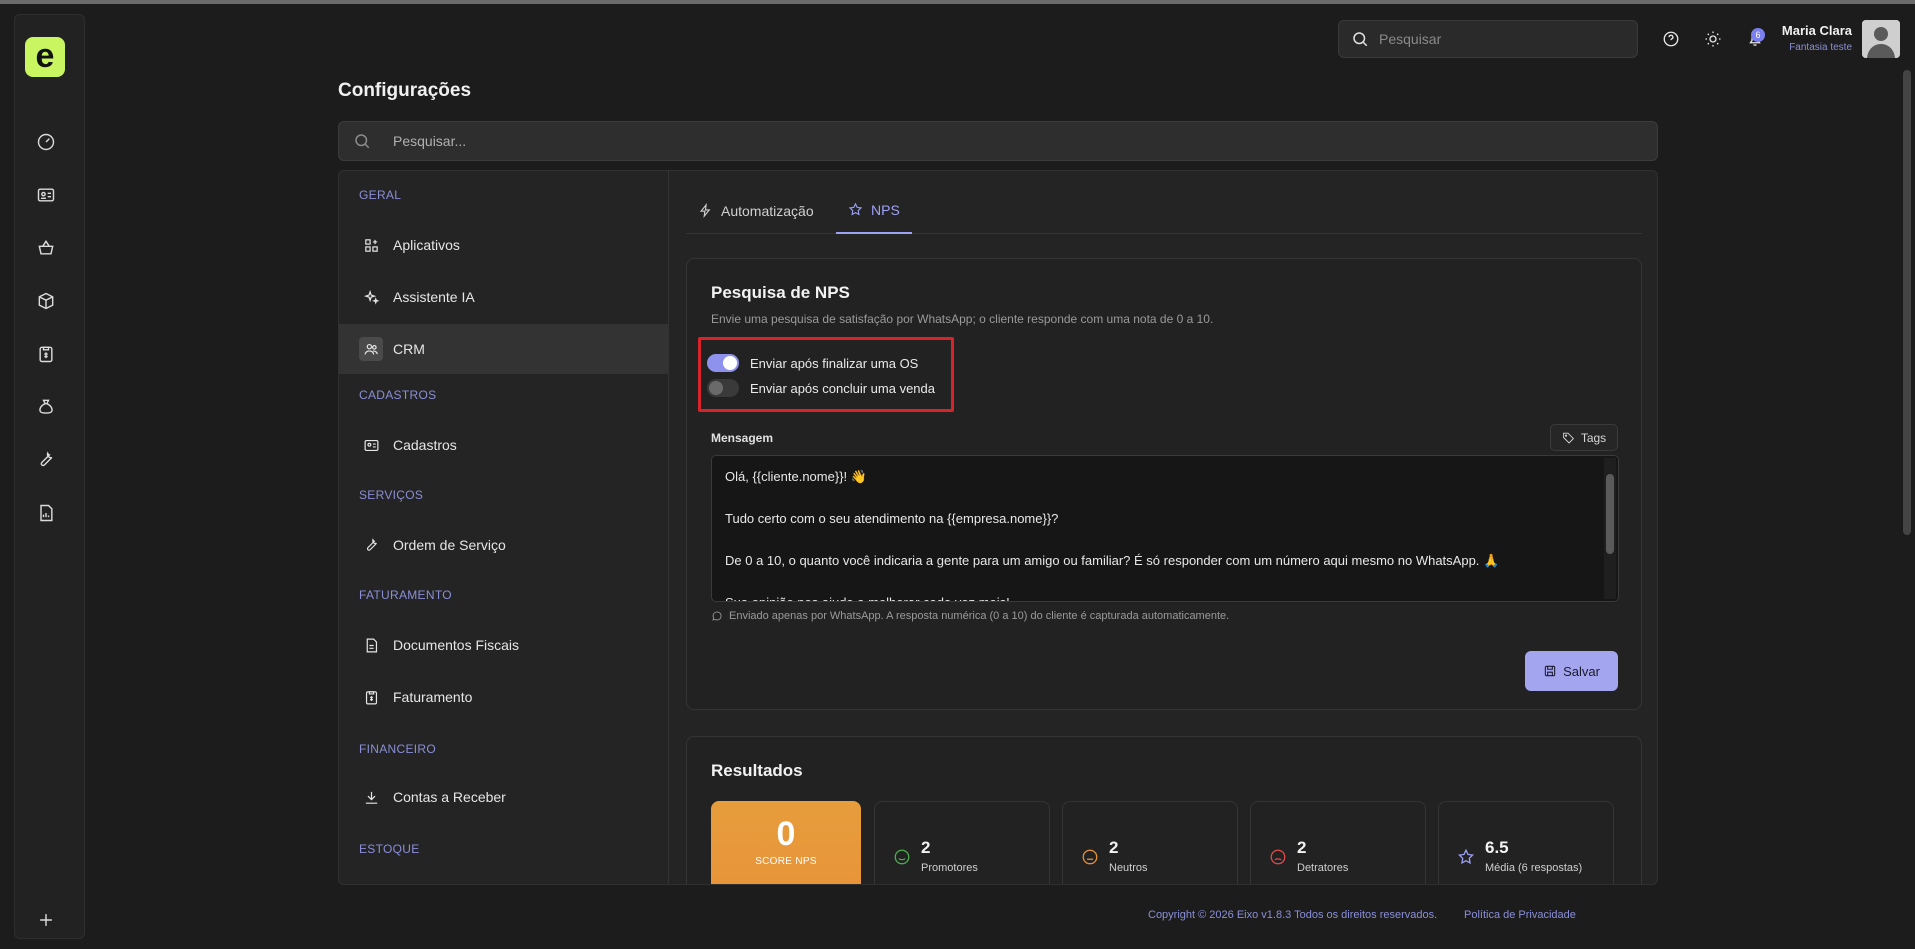  What do you see at coordinates (46, 513) in the screenshot?
I see `report-icon` at bounding box center [46, 513].